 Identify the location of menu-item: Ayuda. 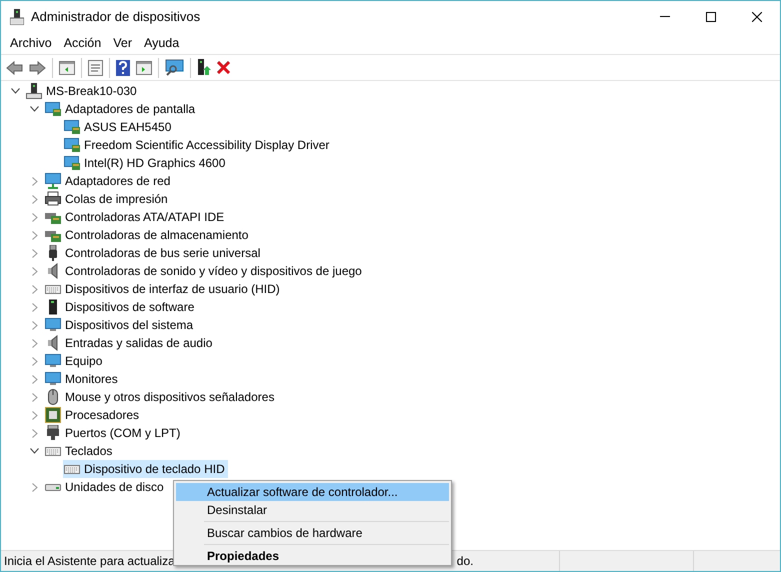
(161, 43).